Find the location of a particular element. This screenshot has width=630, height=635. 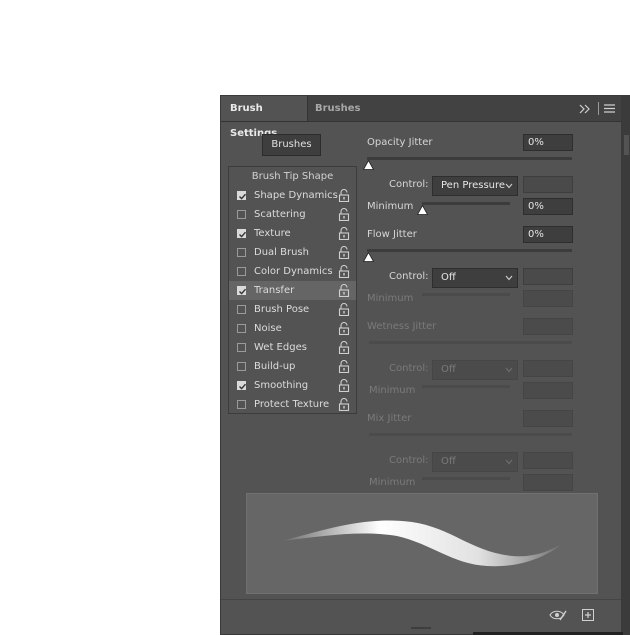

opacity-jitter-slider is located at coordinates (469, 158).